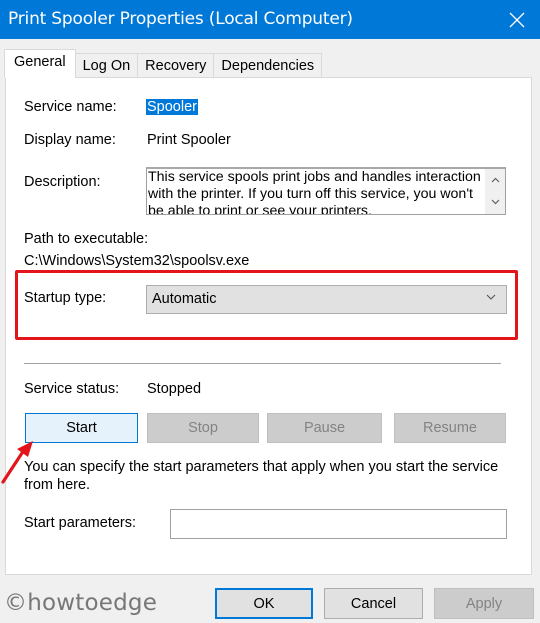 Image resolution: width=540 pixels, height=623 pixels. I want to click on ok-button: OK, so click(264, 603).